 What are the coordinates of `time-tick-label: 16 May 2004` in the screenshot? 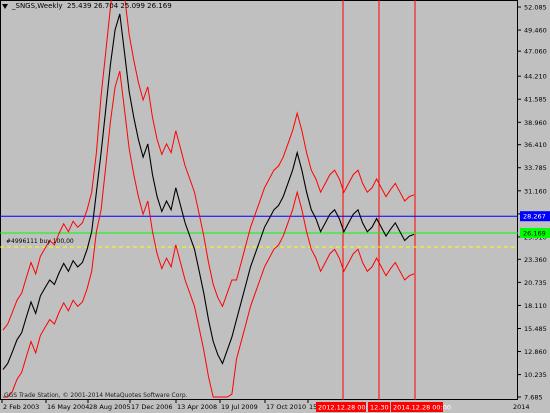 It's located at (68, 407).